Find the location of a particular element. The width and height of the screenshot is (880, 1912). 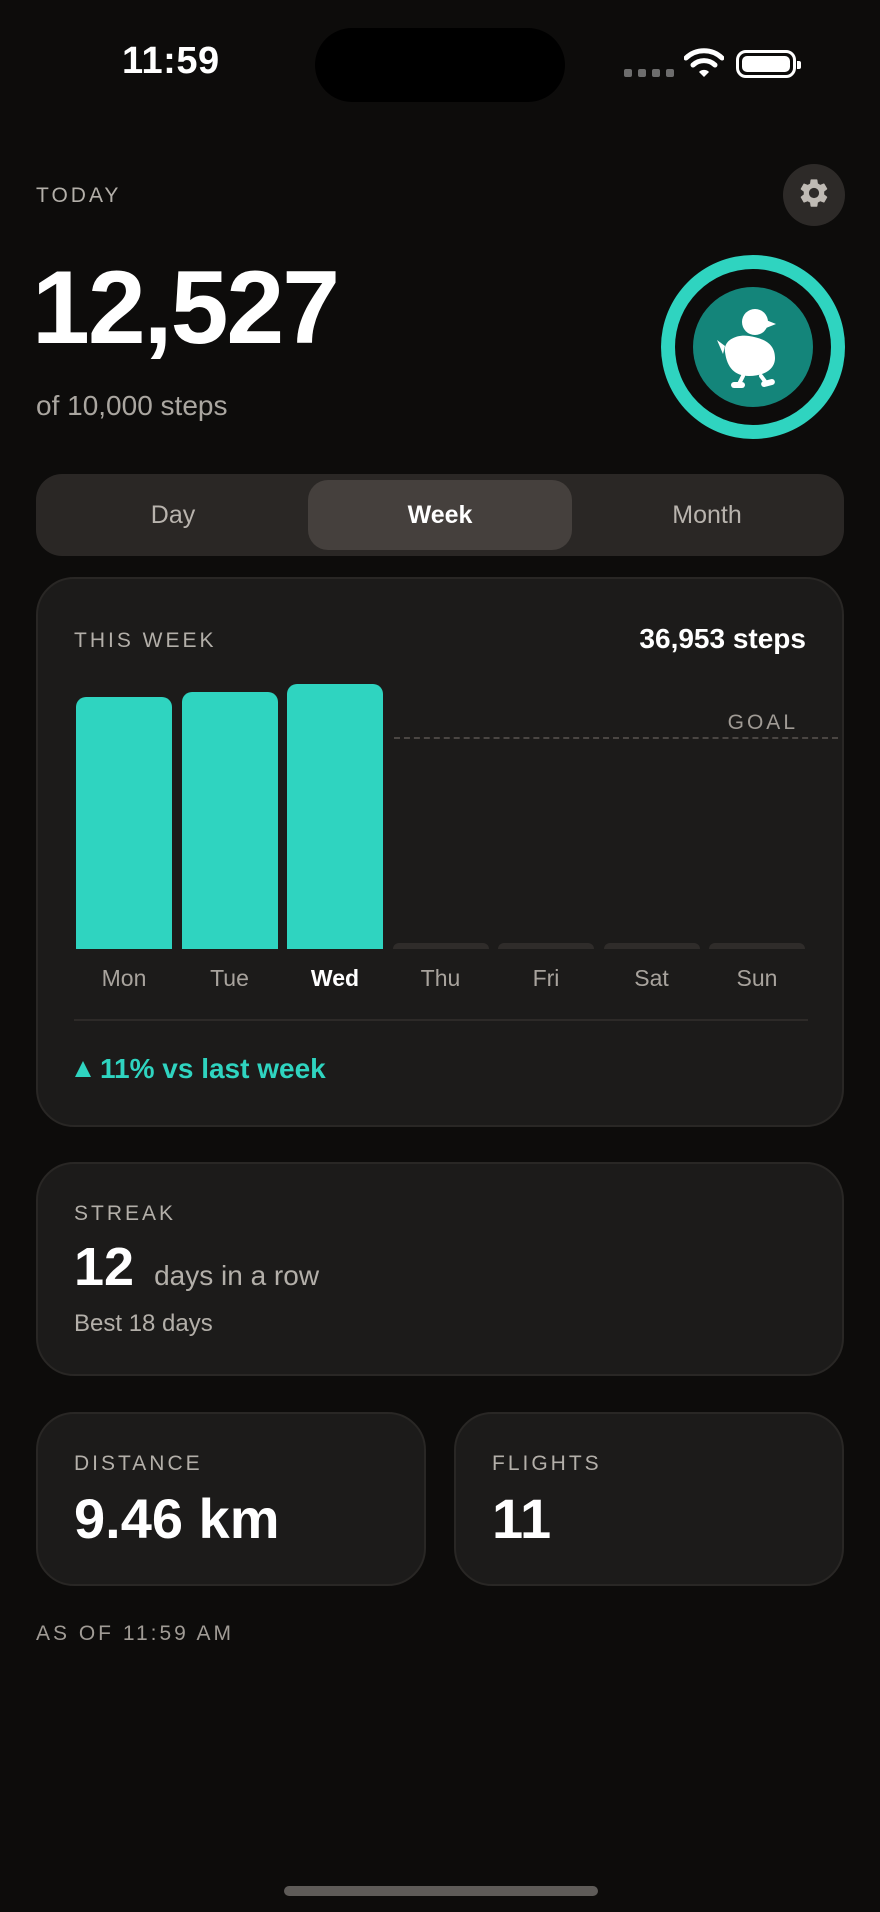

tab-day: Day is located at coordinates (173, 515).